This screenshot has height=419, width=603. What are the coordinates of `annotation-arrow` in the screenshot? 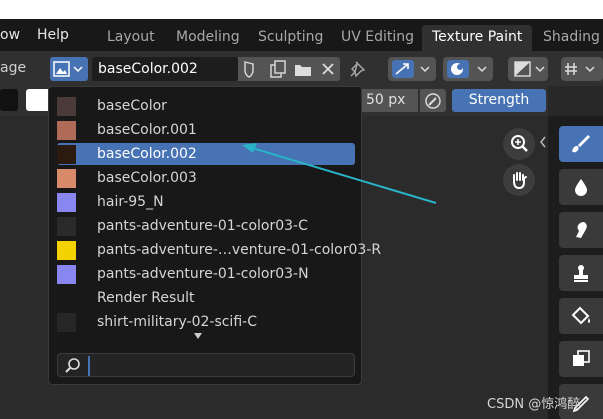 It's located at (339, 173).